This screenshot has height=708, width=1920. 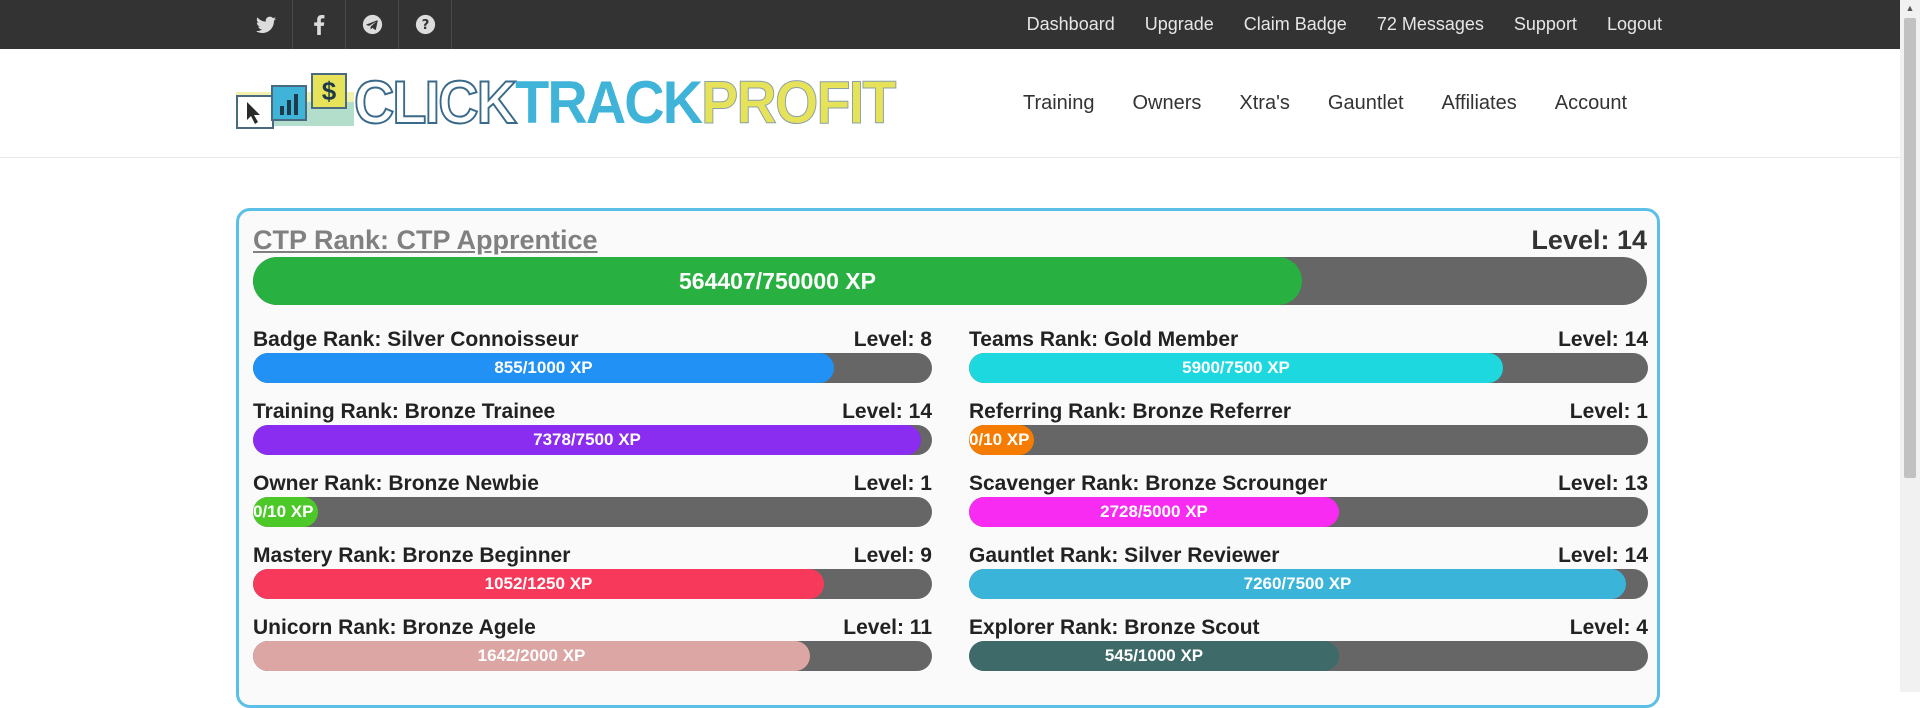 What do you see at coordinates (950, 281) in the screenshot?
I see `ctp-rank-progress-bar: 564407/750000 XP` at bounding box center [950, 281].